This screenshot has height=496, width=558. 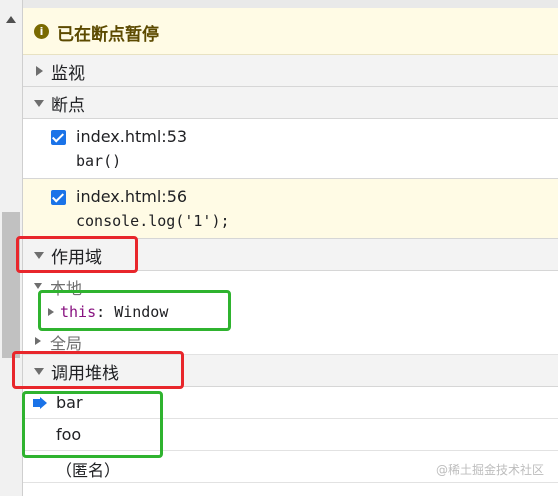 I want to click on scrollbar-thumb, so click(x=11, y=285).